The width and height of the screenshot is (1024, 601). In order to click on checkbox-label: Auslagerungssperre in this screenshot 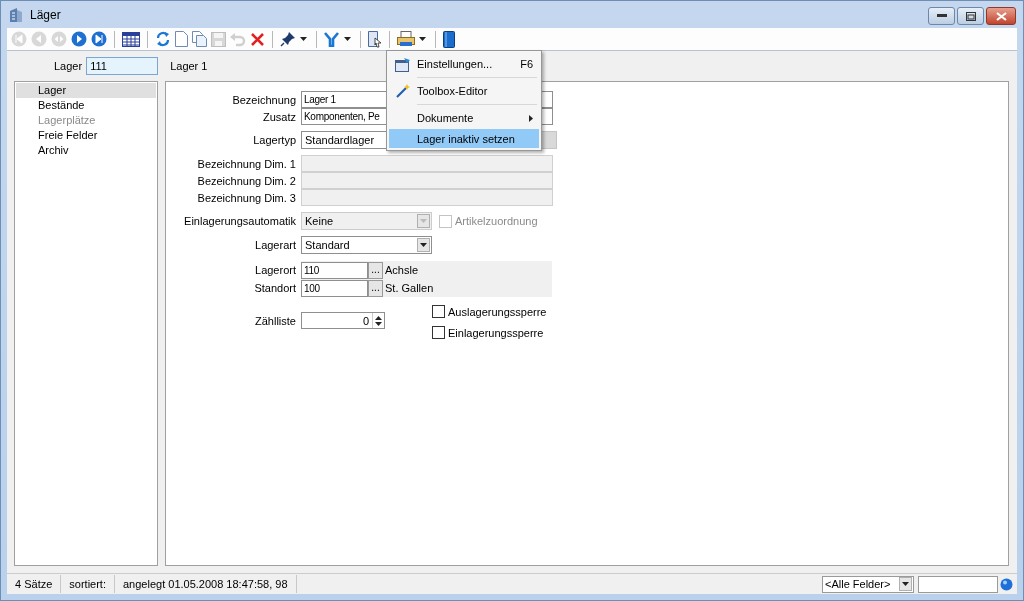, I will do `click(497, 311)`.